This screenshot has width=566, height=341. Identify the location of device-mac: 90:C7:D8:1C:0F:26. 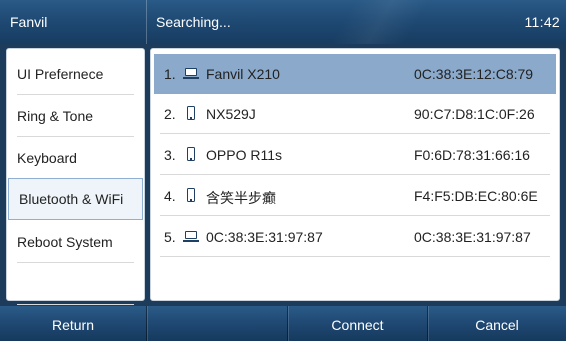
(474, 114).